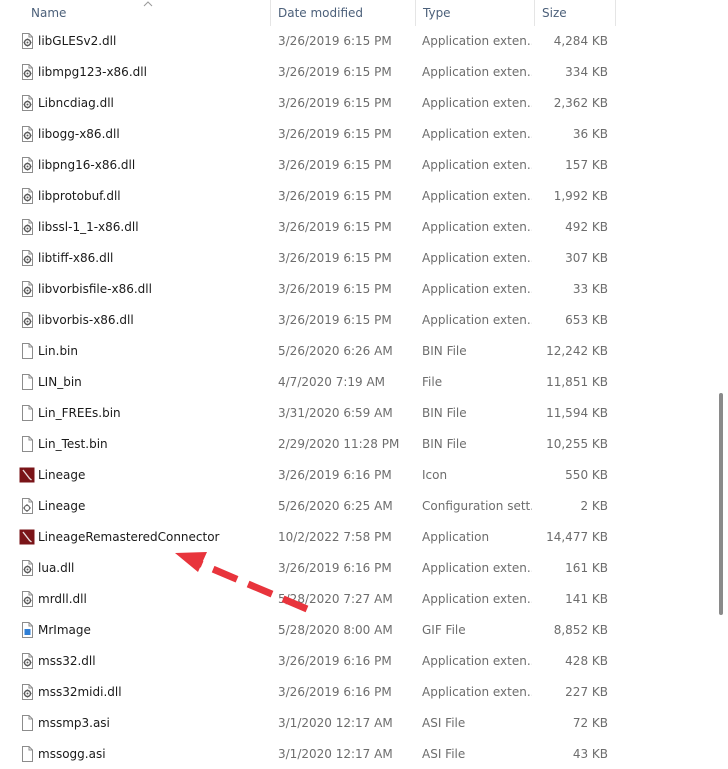 The width and height of the screenshot is (728, 769). What do you see at coordinates (586, 258) in the screenshot?
I see `file-size: 307 KB` at bounding box center [586, 258].